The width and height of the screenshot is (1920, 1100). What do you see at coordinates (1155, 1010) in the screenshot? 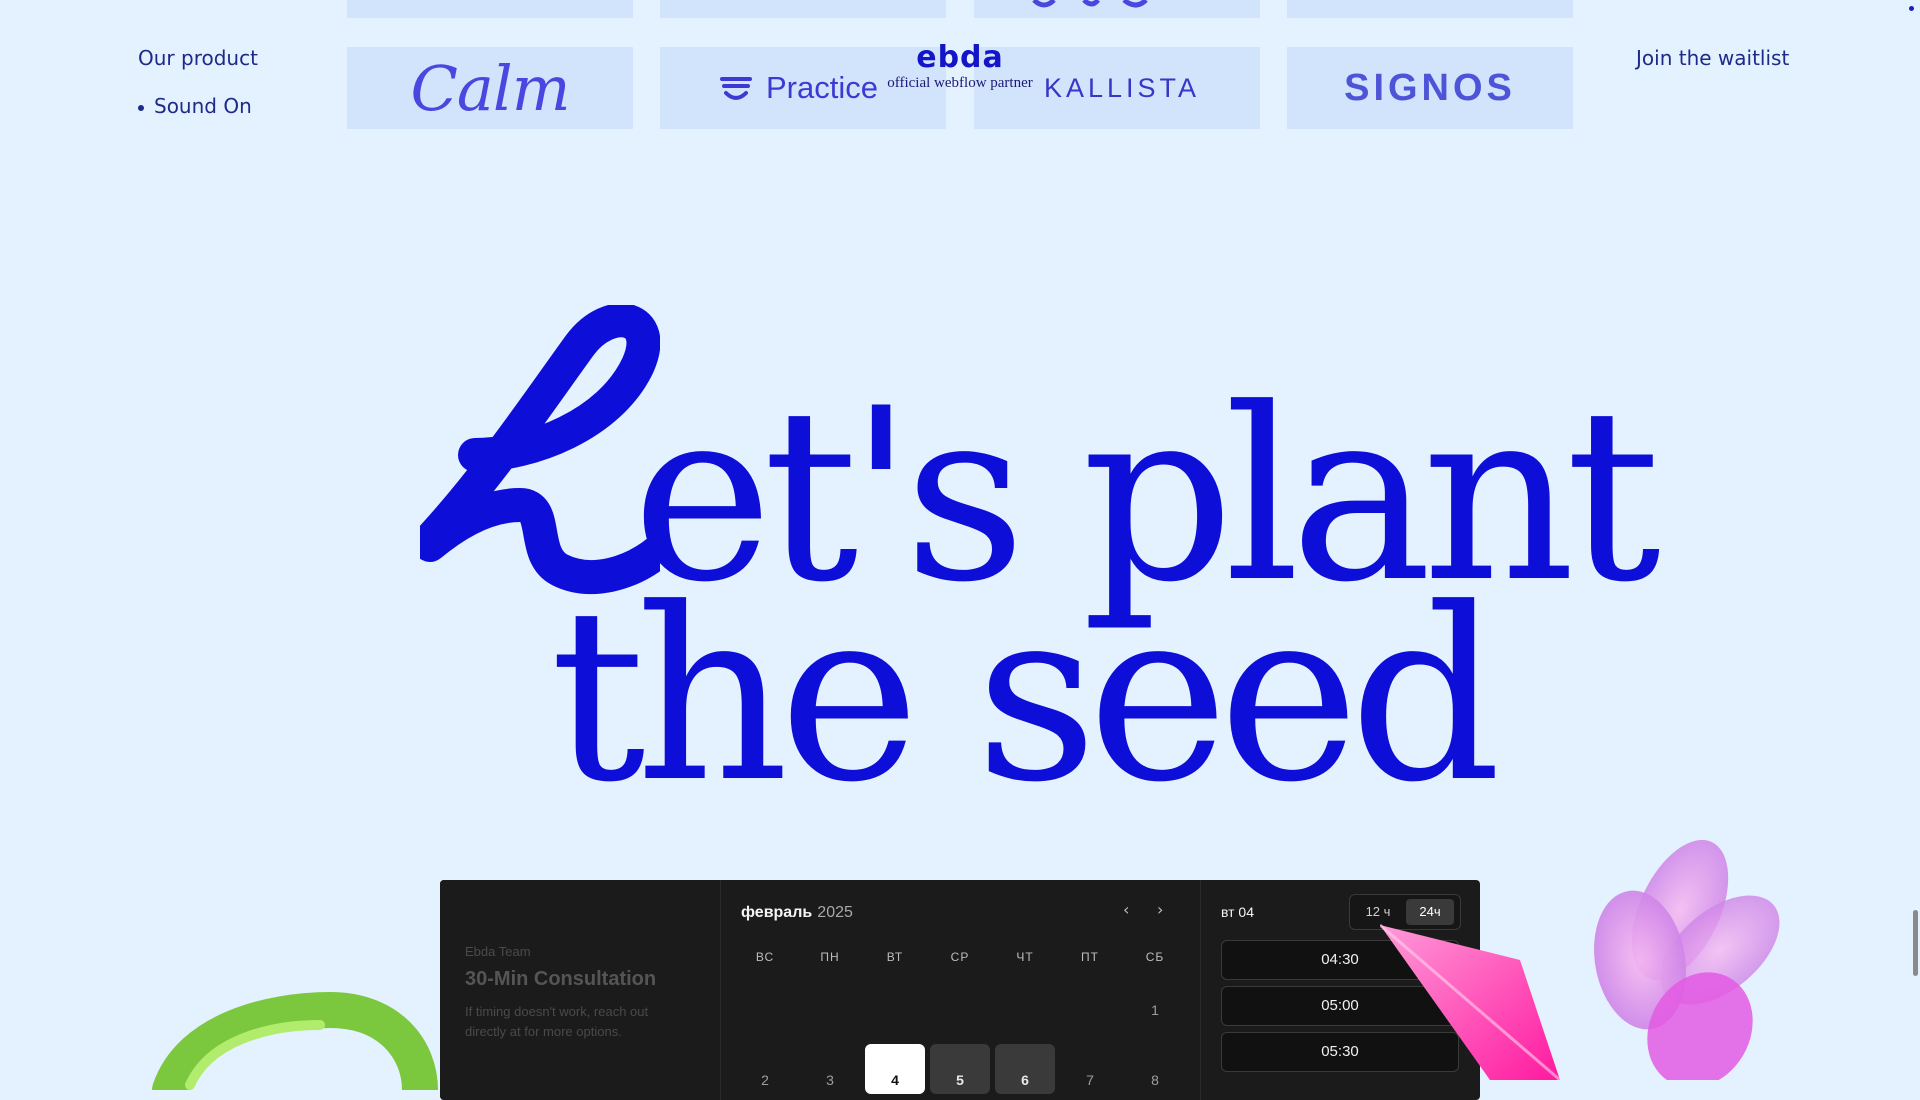
I see `calendar-day: 1` at bounding box center [1155, 1010].